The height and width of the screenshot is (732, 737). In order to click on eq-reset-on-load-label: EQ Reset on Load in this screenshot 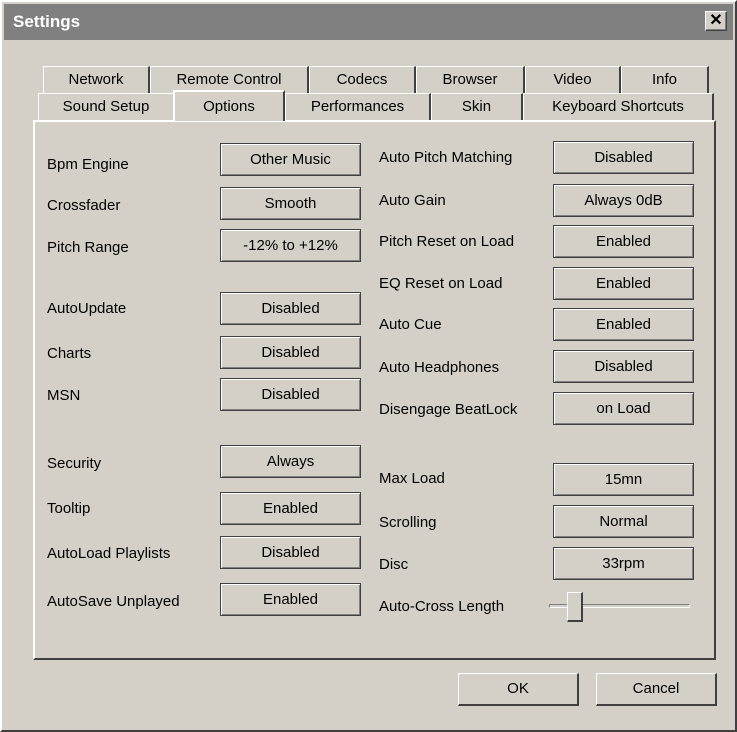, I will do `click(441, 283)`.